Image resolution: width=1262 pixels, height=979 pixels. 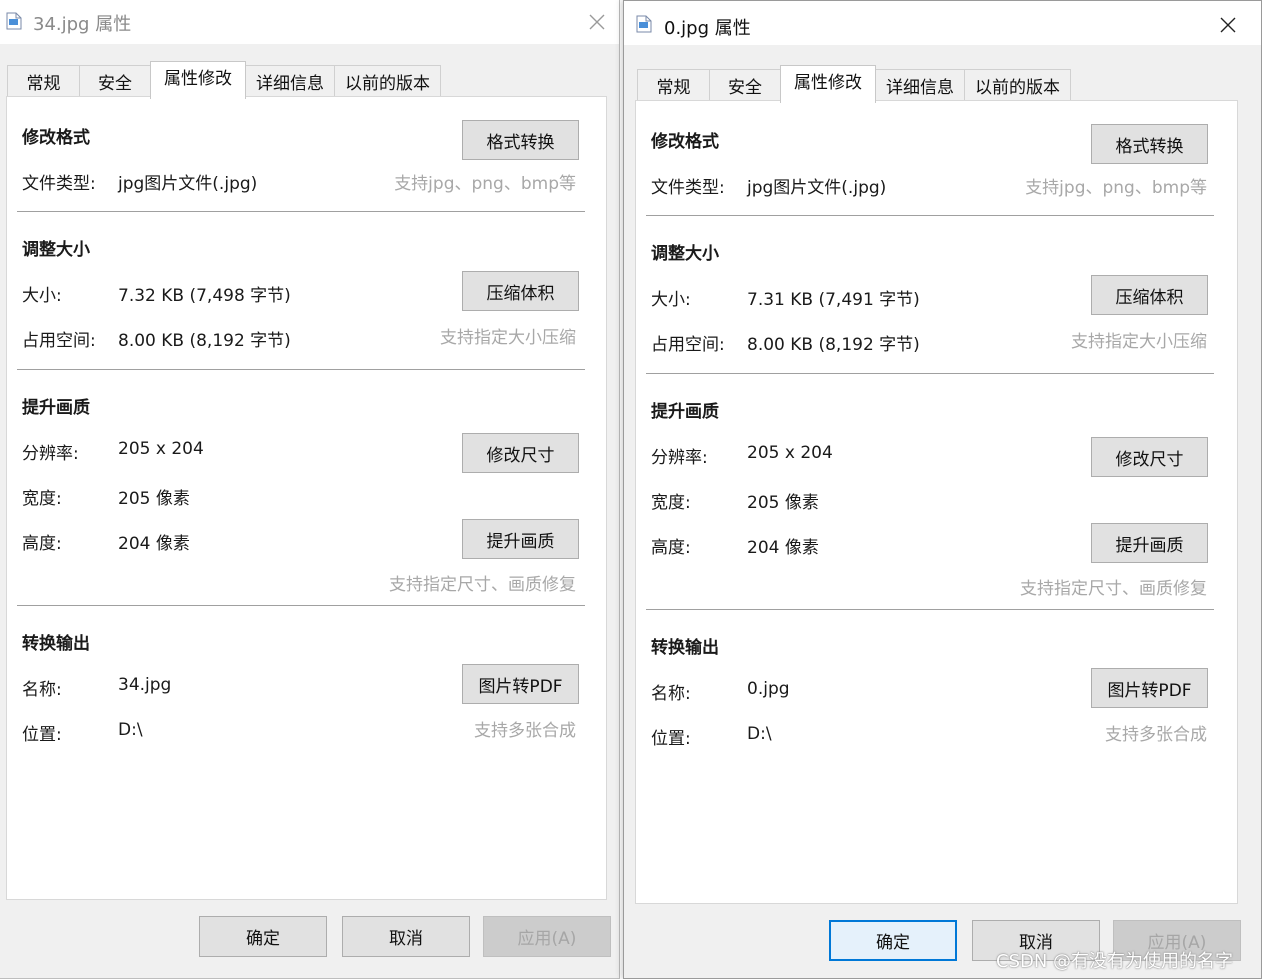 What do you see at coordinates (833, 300) in the screenshot?
I see `size-value: 7.31 KB (7,491 字节)` at bounding box center [833, 300].